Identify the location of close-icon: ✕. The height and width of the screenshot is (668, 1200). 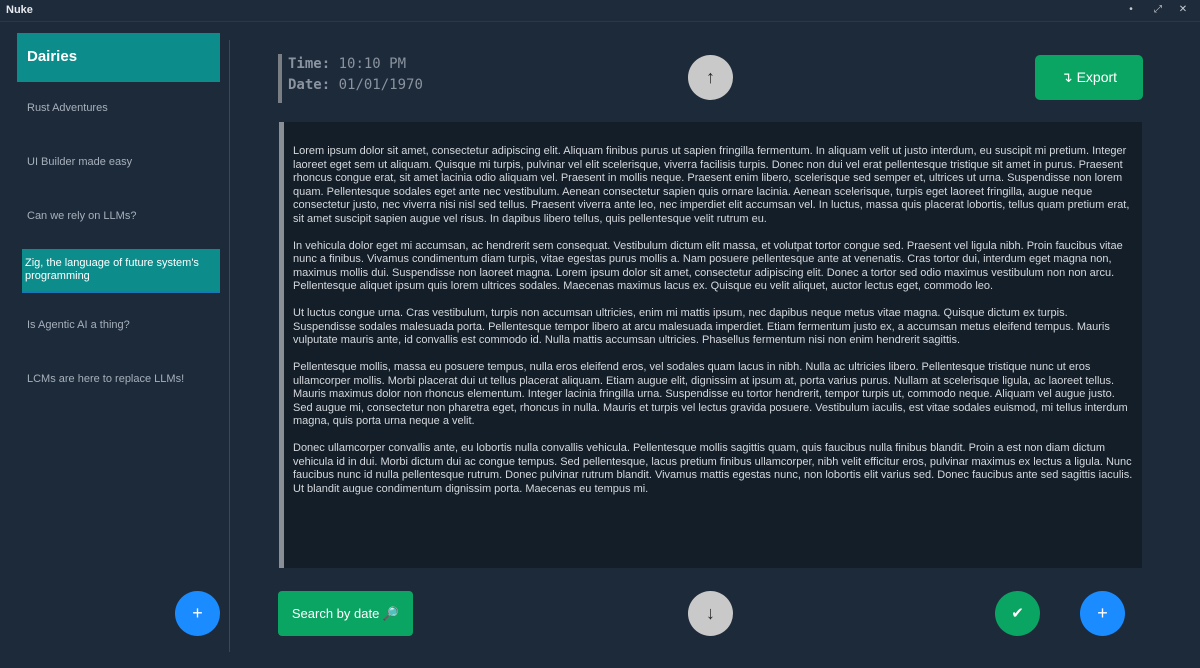
(1183, 10).